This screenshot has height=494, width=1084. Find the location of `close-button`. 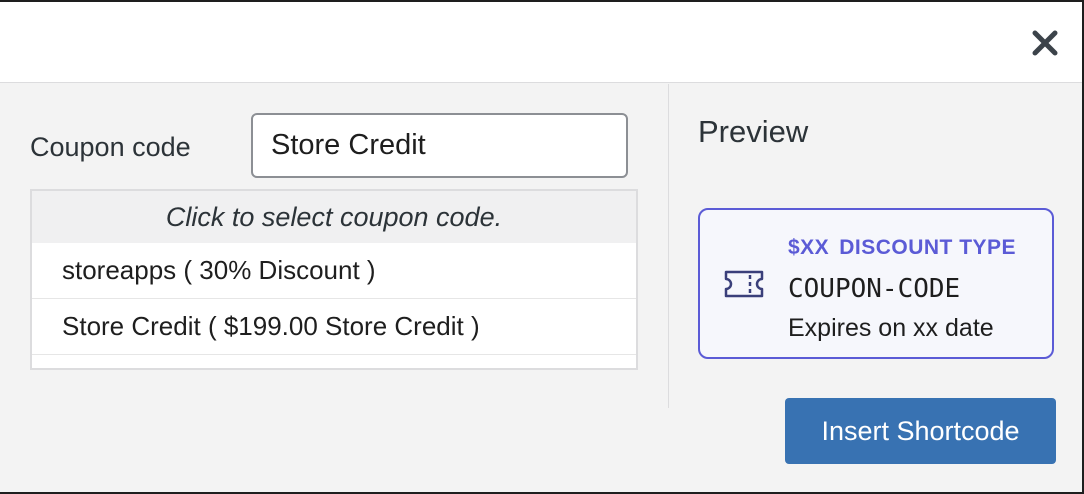

close-button is located at coordinates (1045, 43).